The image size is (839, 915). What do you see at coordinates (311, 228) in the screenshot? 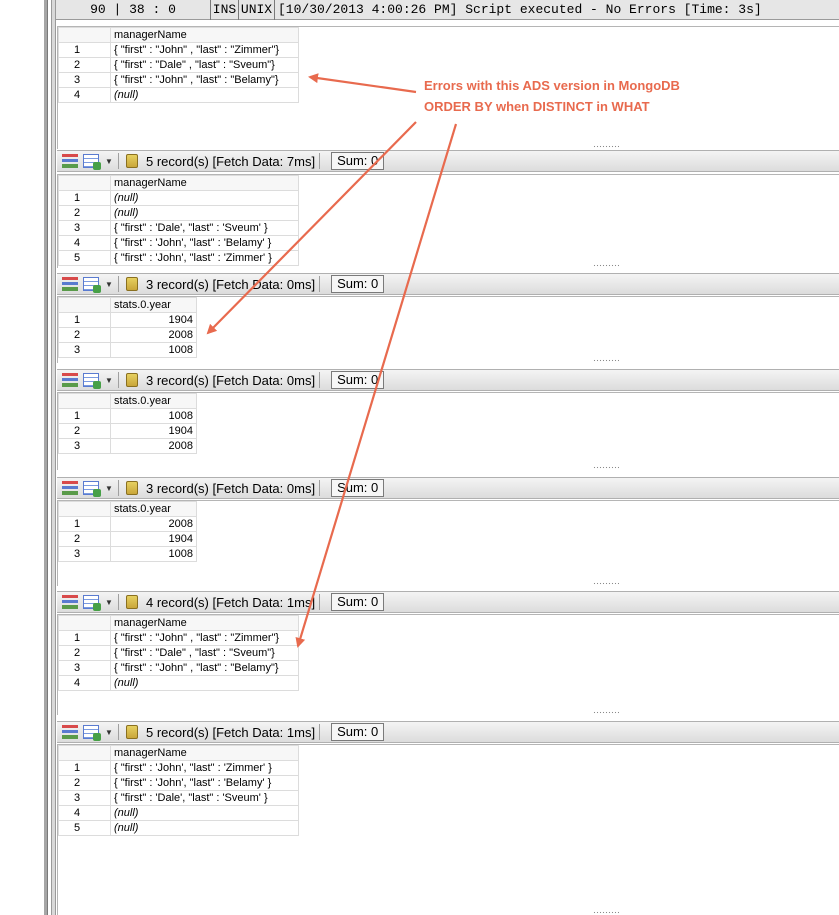
I see `arrow-to-year-result` at bounding box center [311, 228].